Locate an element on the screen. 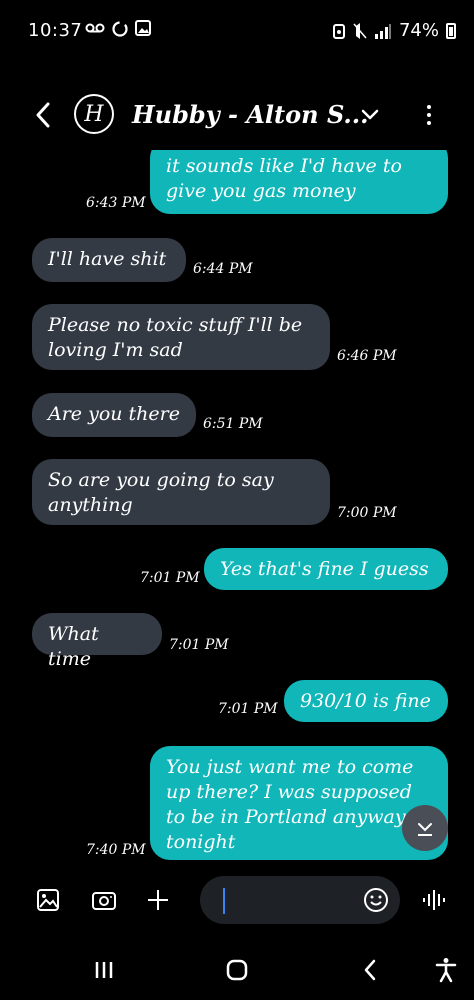 The height and width of the screenshot is (1000, 474). message-line: 930/10 is fine is located at coordinates (365, 701).